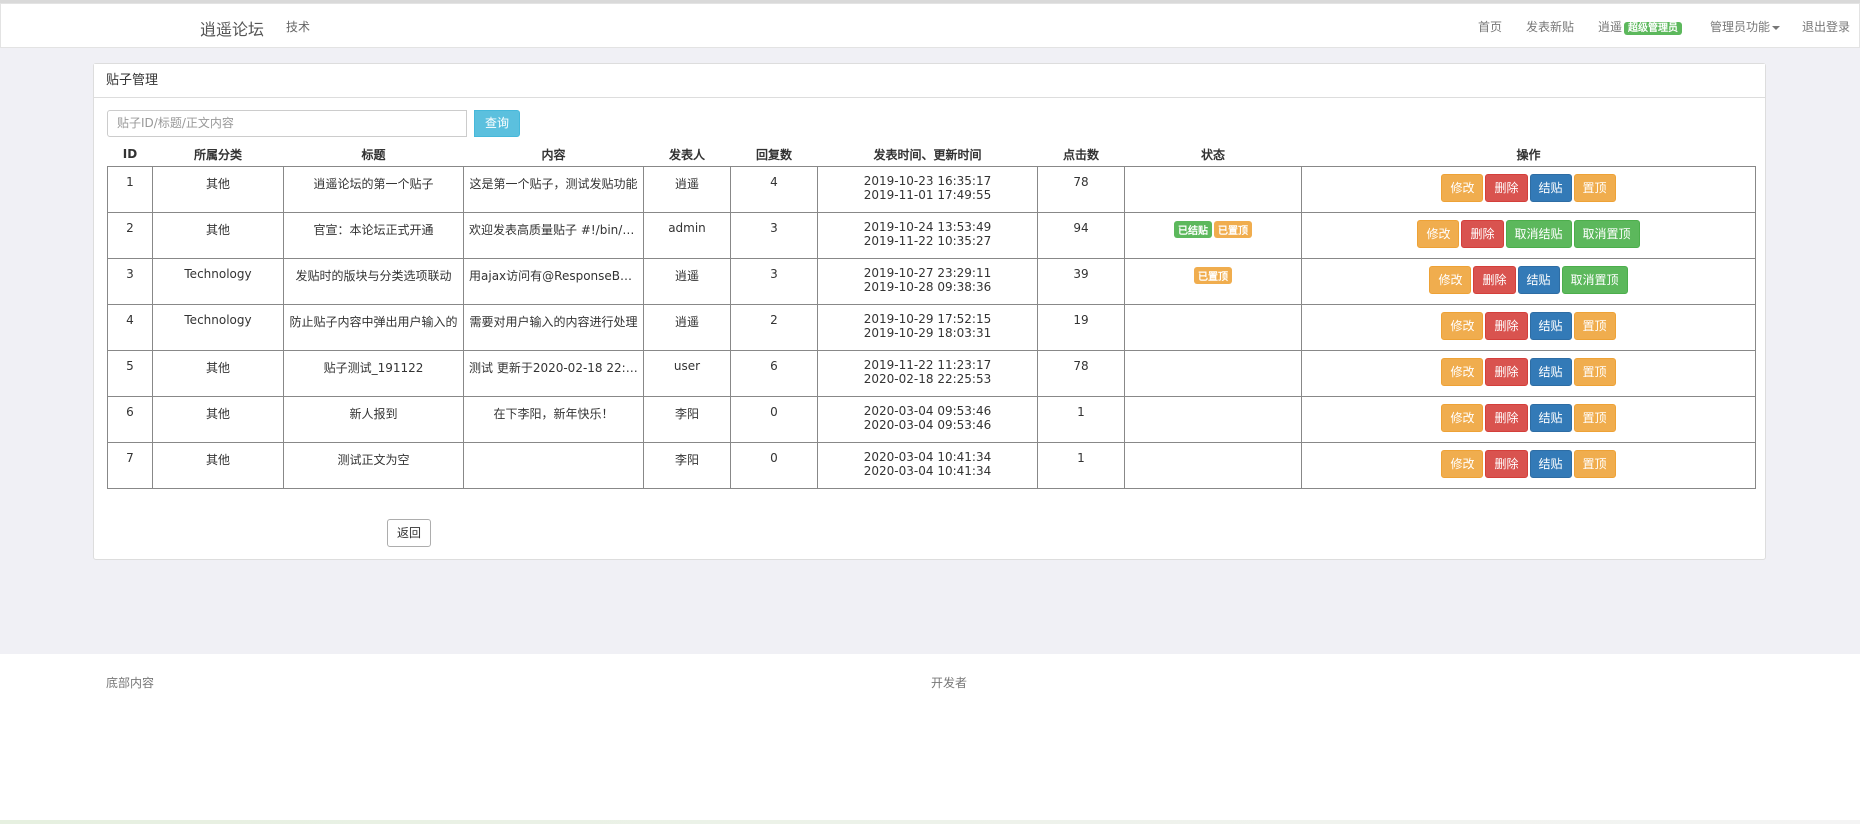 The height and width of the screenshot is (826, 1860). I want to click on logout-link: 退出登录, so click(1826, 26).